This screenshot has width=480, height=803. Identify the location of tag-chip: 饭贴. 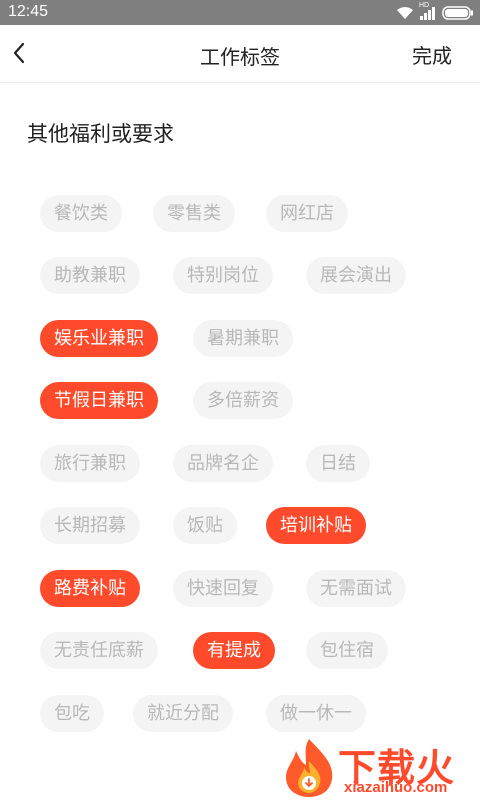
(205, 525).